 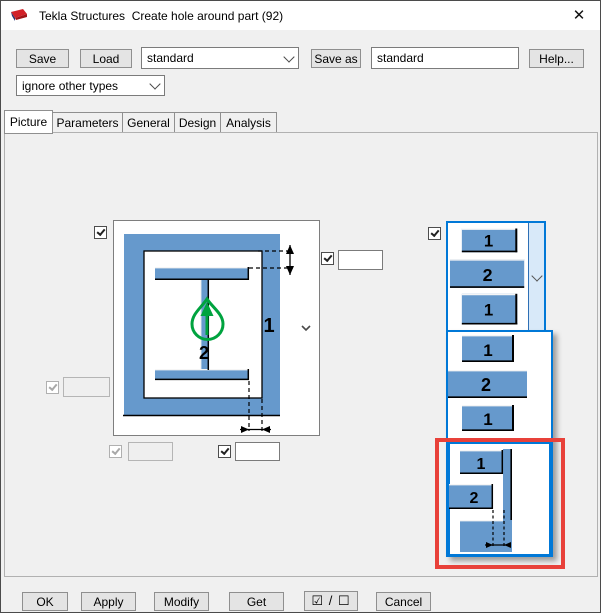 What do you see at coordinates (434, 233) in the screenshot?
I see `hole-type-checkbox` at bounding box center [434, 233].